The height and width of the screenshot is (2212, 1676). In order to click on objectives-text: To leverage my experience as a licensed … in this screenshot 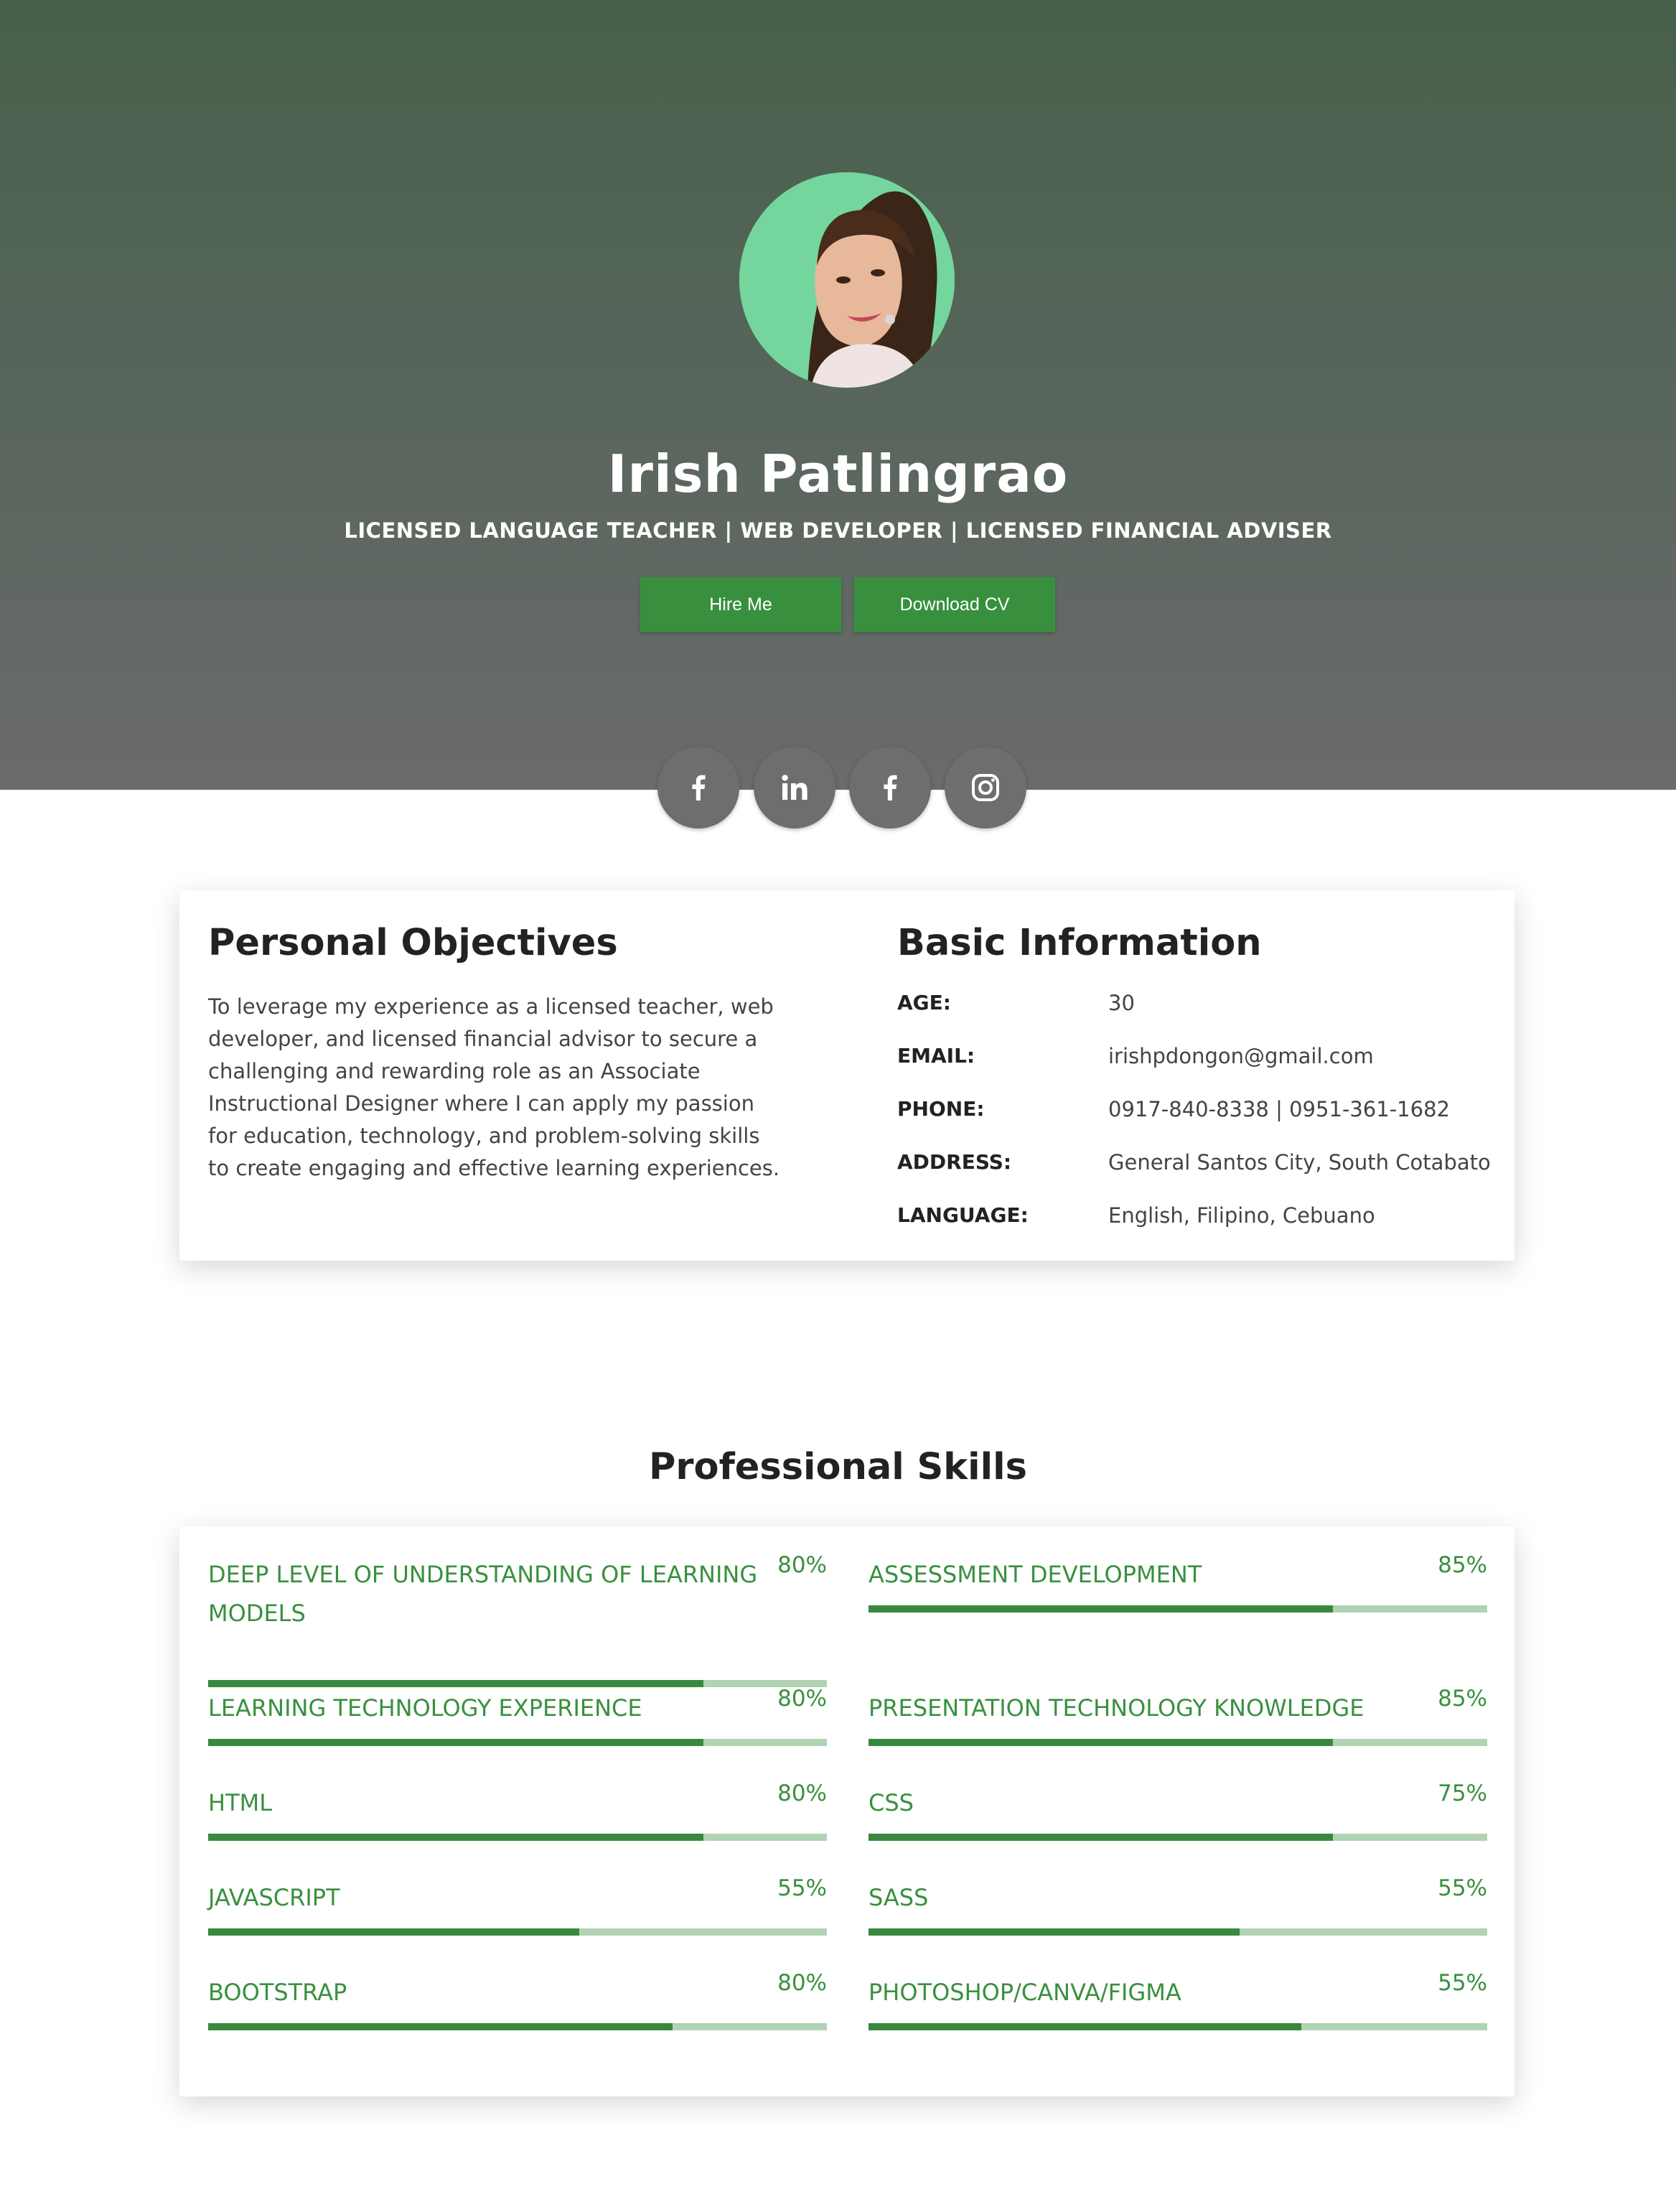, I will do `click(494, 1087)`.